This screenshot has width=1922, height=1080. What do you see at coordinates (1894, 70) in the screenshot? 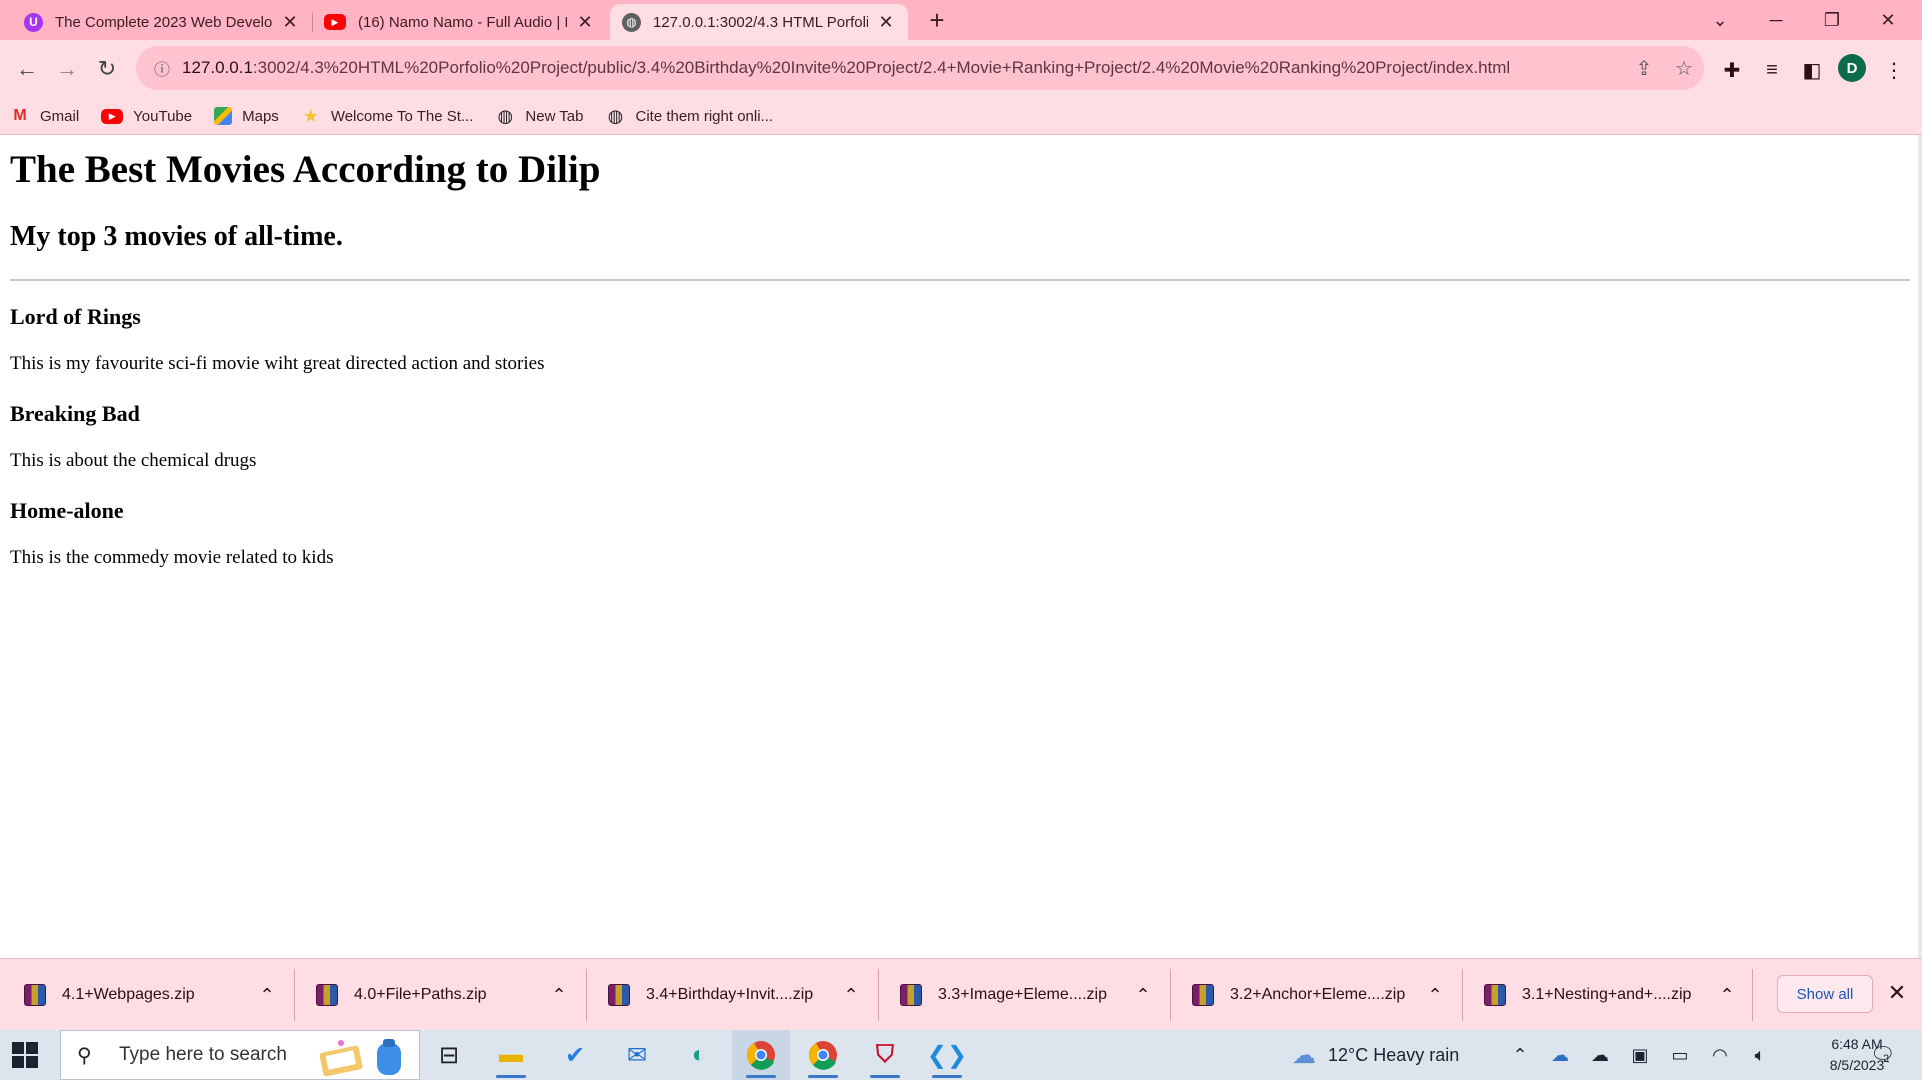
I see `menu-kebab-icon: ⋮` at bounding box center [1894, 70].